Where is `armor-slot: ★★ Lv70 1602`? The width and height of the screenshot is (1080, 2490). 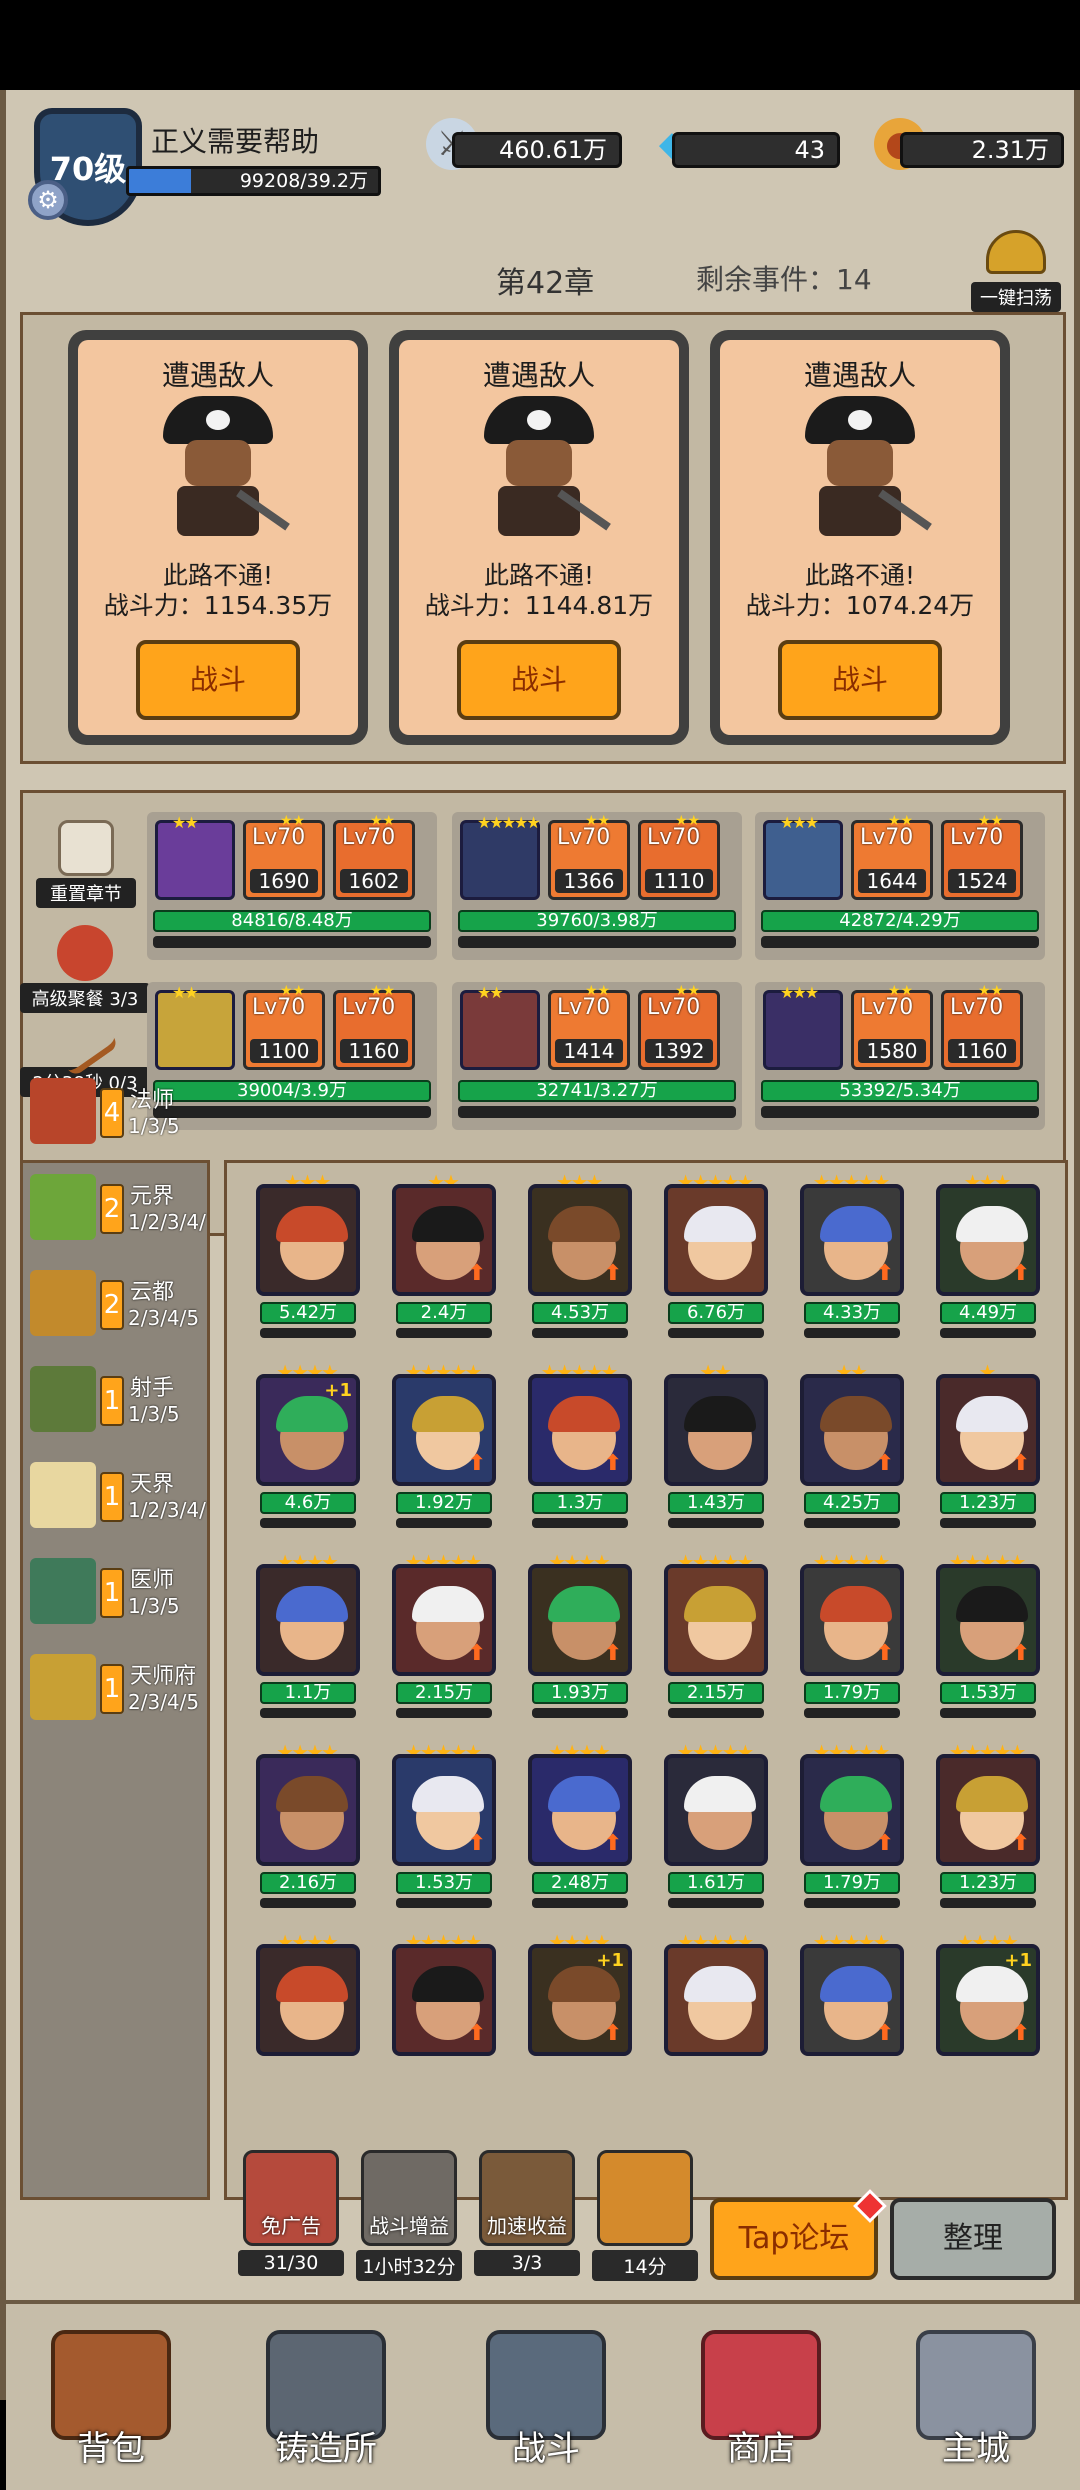
armor-slot: ★★ Lv70 1602 is located at coordinates (374, 856).